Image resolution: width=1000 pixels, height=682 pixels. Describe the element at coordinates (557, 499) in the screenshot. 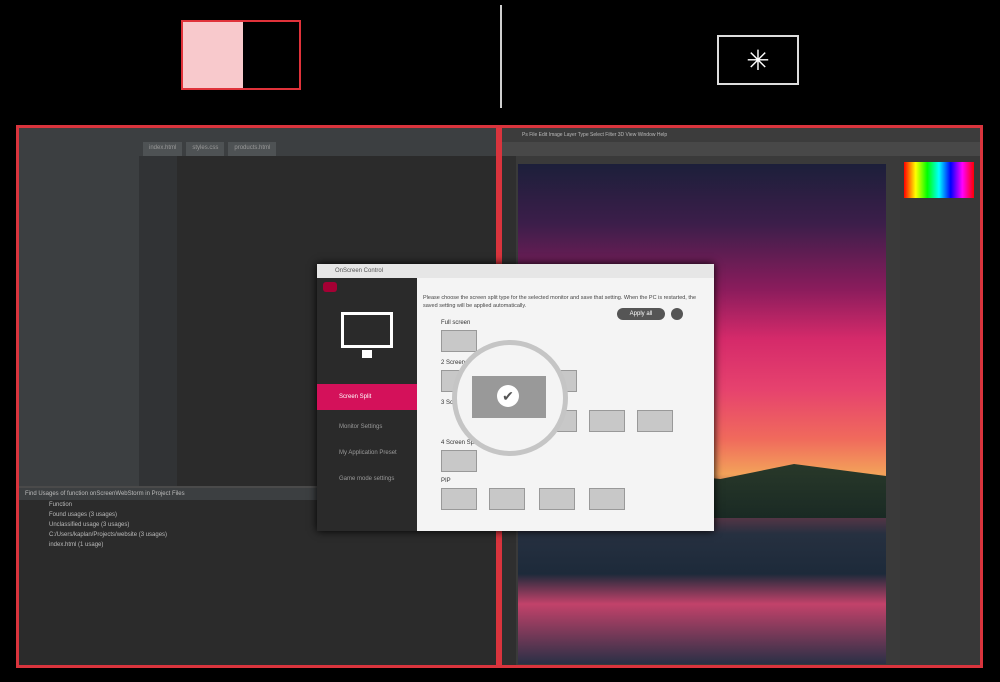

I see `layout-pip-c` at that location.